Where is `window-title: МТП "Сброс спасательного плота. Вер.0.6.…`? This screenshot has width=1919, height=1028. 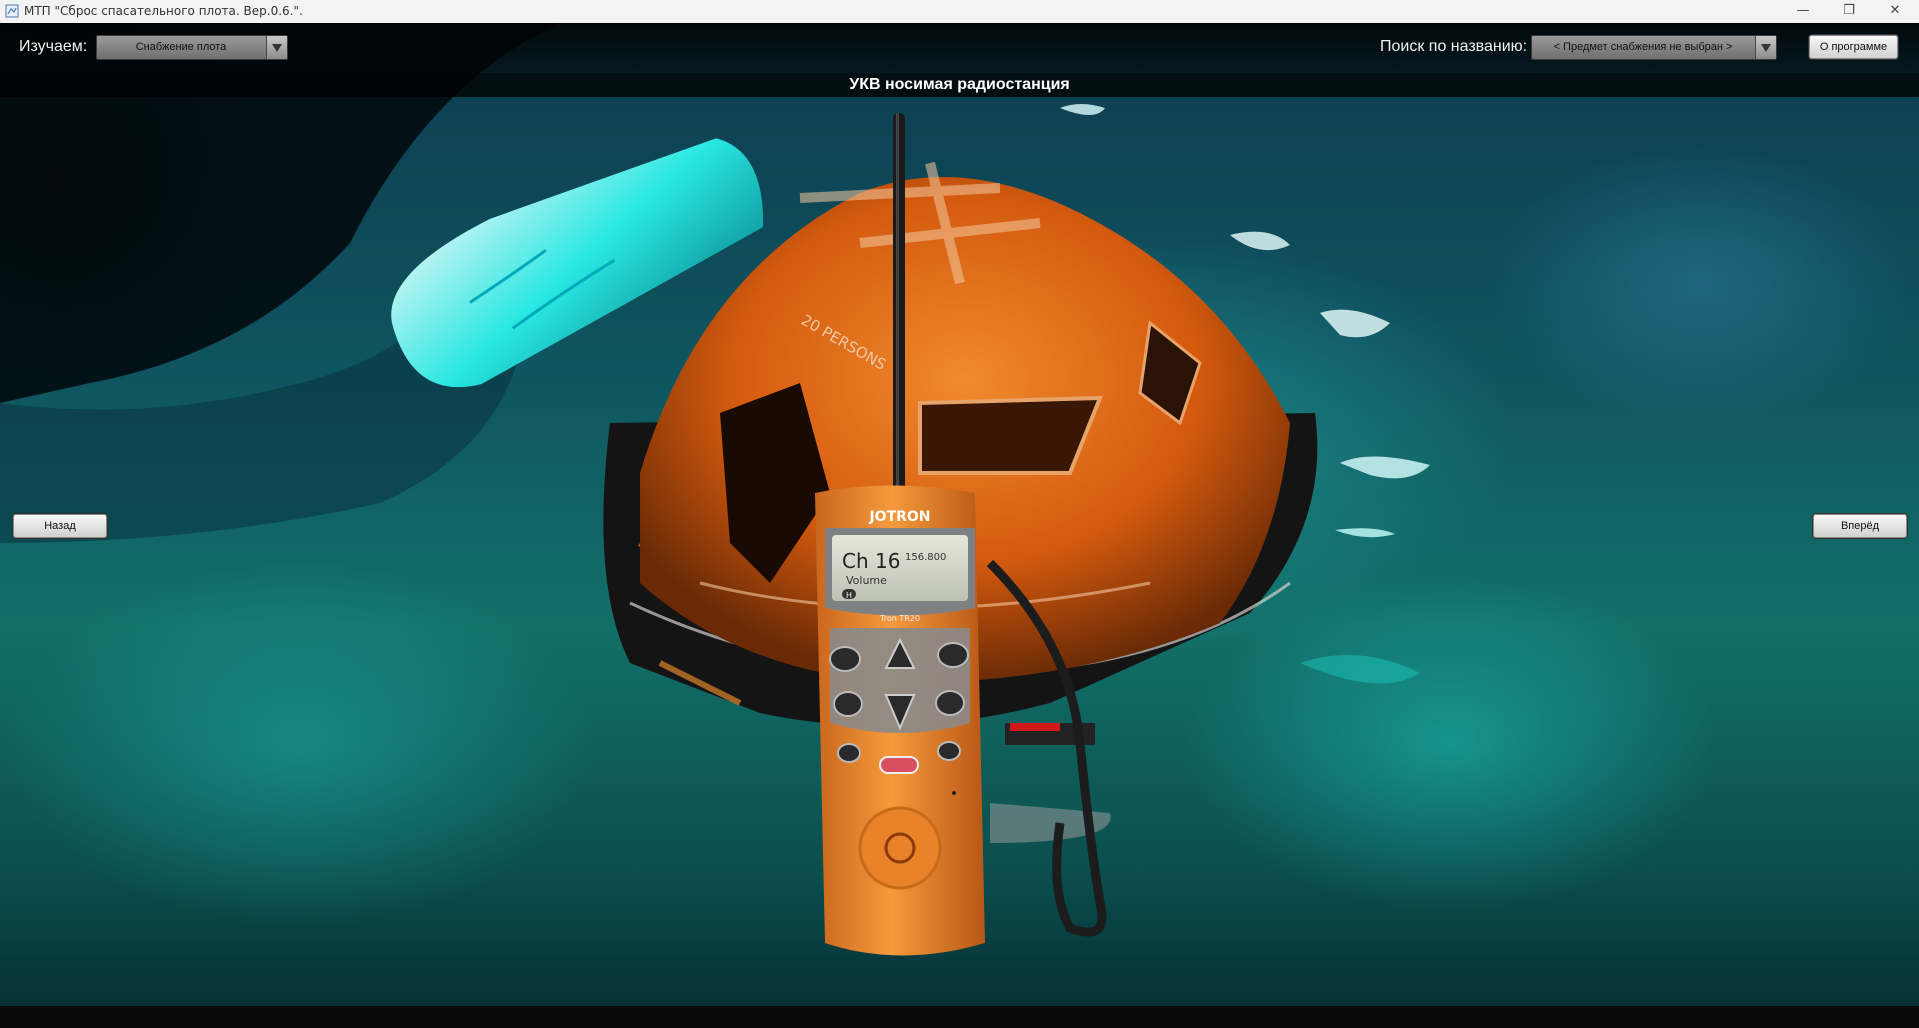 window-title: МТП "Сброс спасательного плота. Вер.0.6.… is located at coordinates (163, 11).